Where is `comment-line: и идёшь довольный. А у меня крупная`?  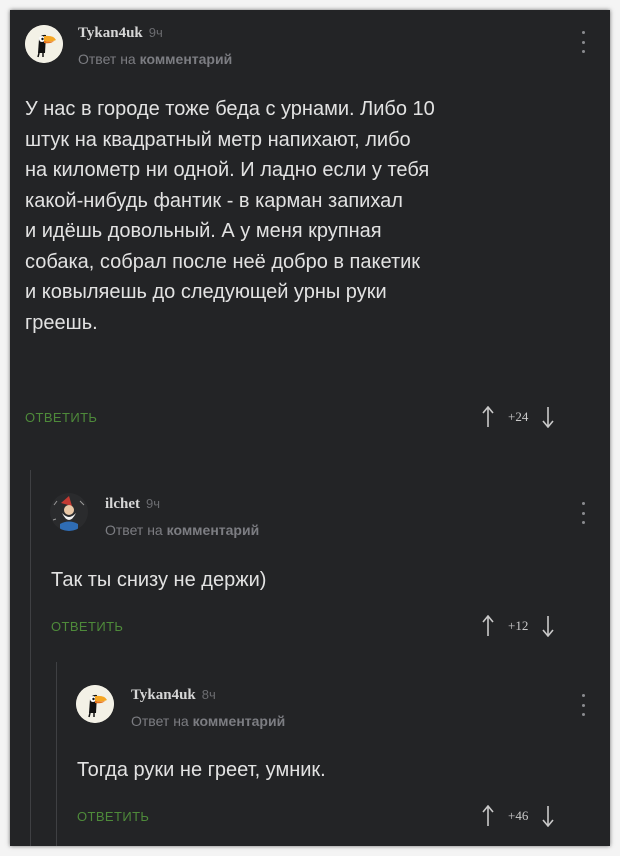
comment-line: и идёшь довольный. А у меня крупная is located at coordinates (203, 231).